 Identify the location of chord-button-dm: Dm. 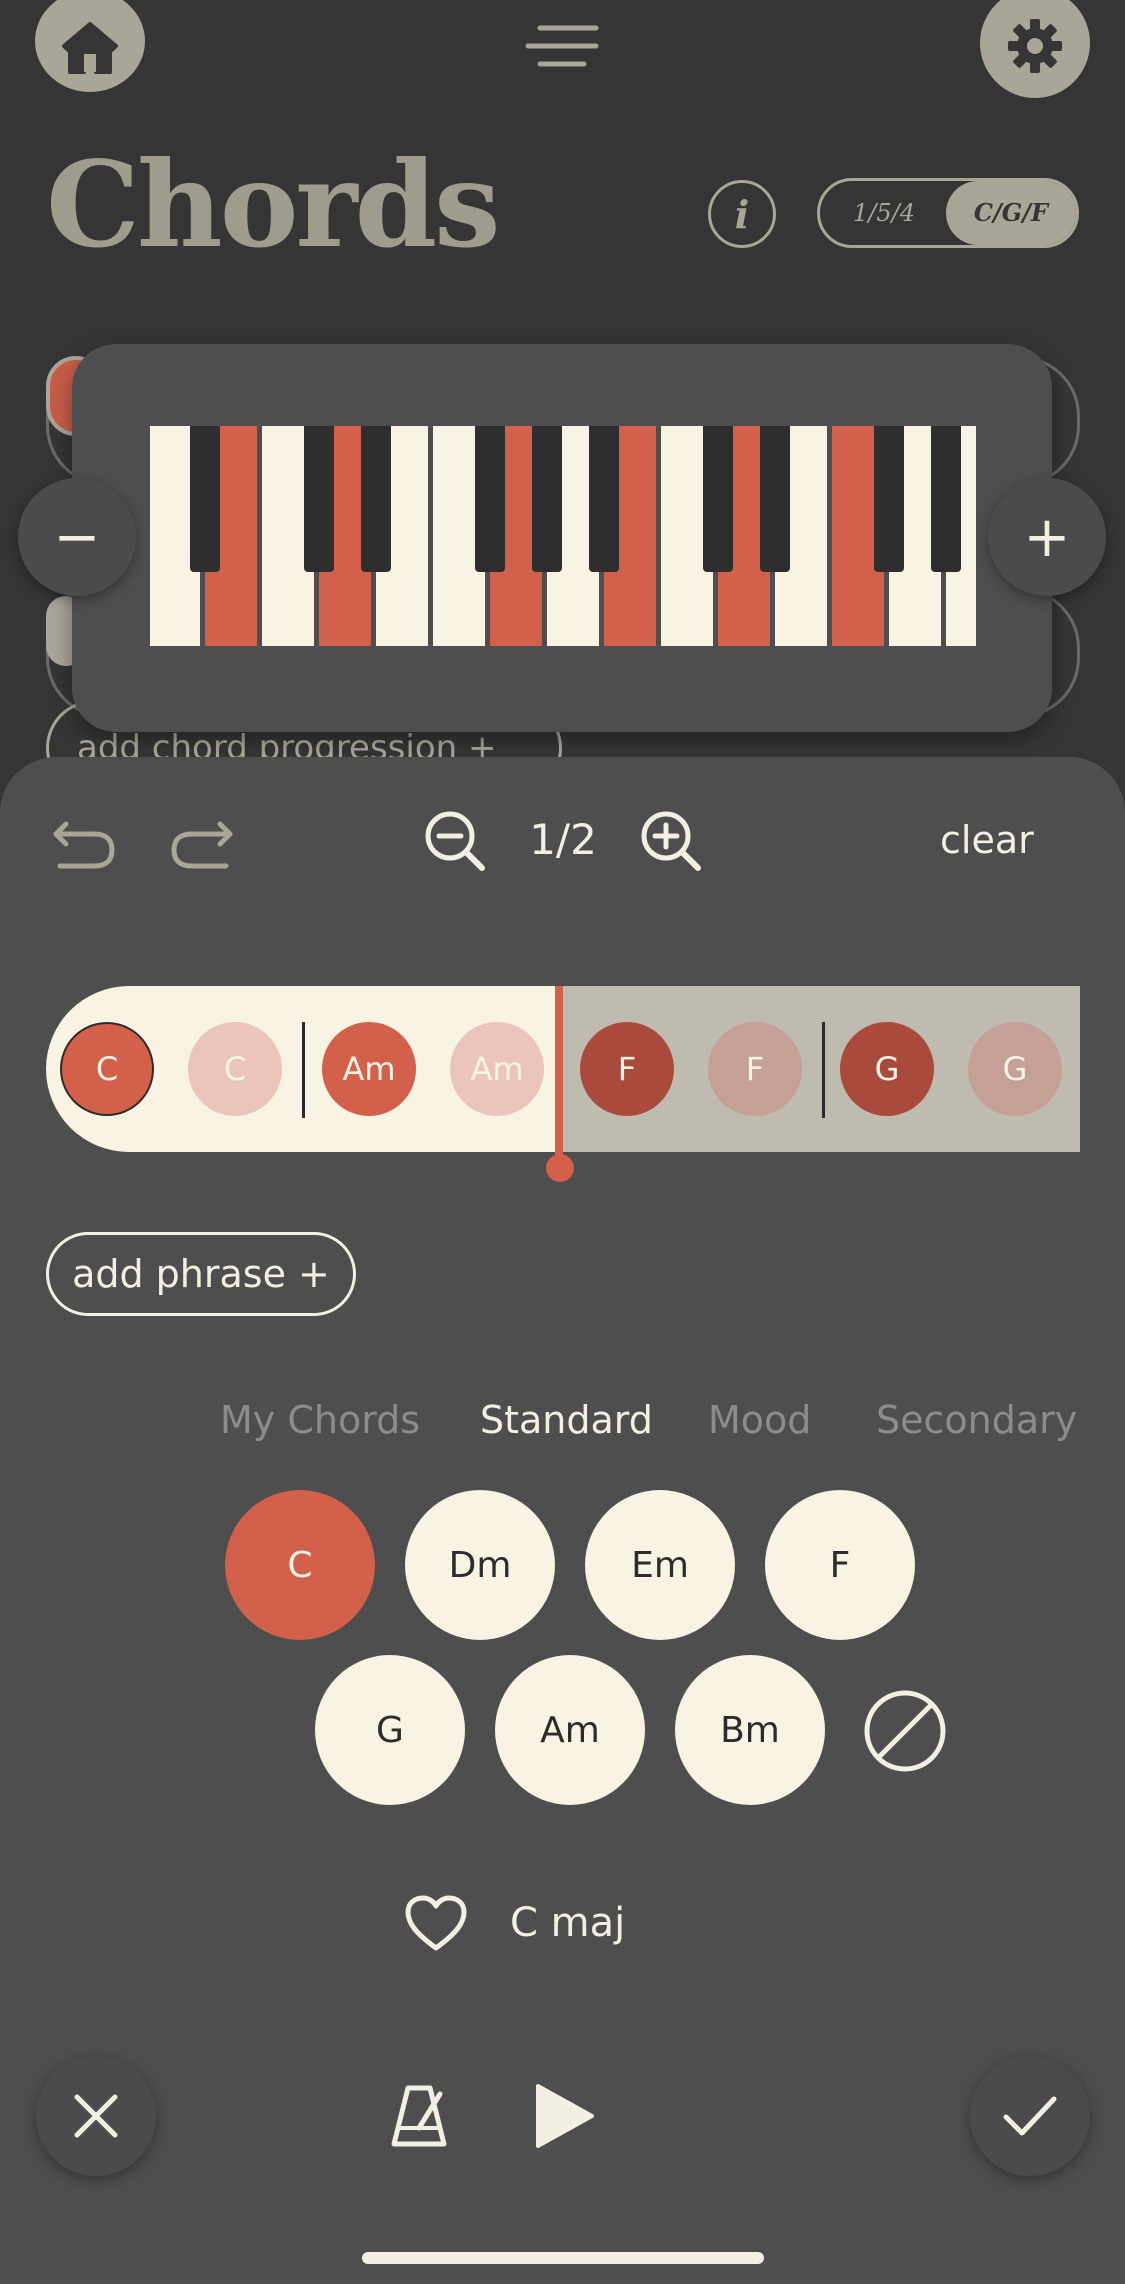
(480, 1565).